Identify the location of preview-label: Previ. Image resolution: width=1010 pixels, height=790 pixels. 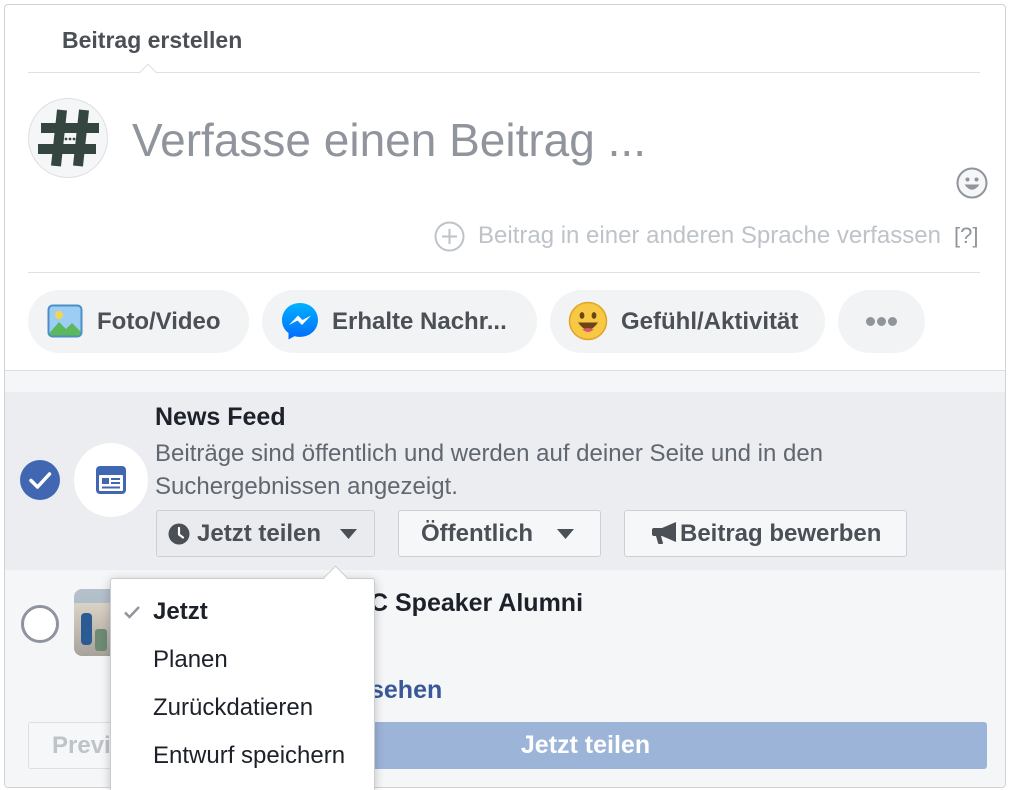
(81, 745).